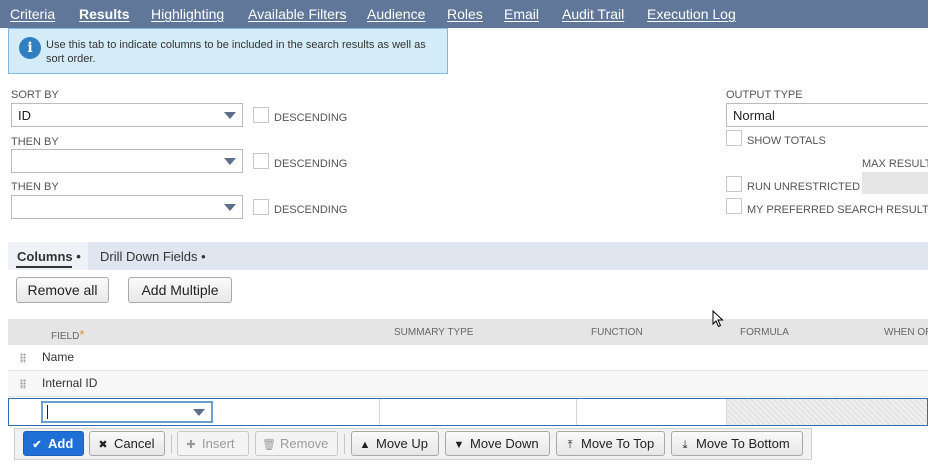 This screenshot has height=472, width=928. Describe the element at coordinates (734, 138) in the screenshot. I see `show-totals-checkbox` at that location.